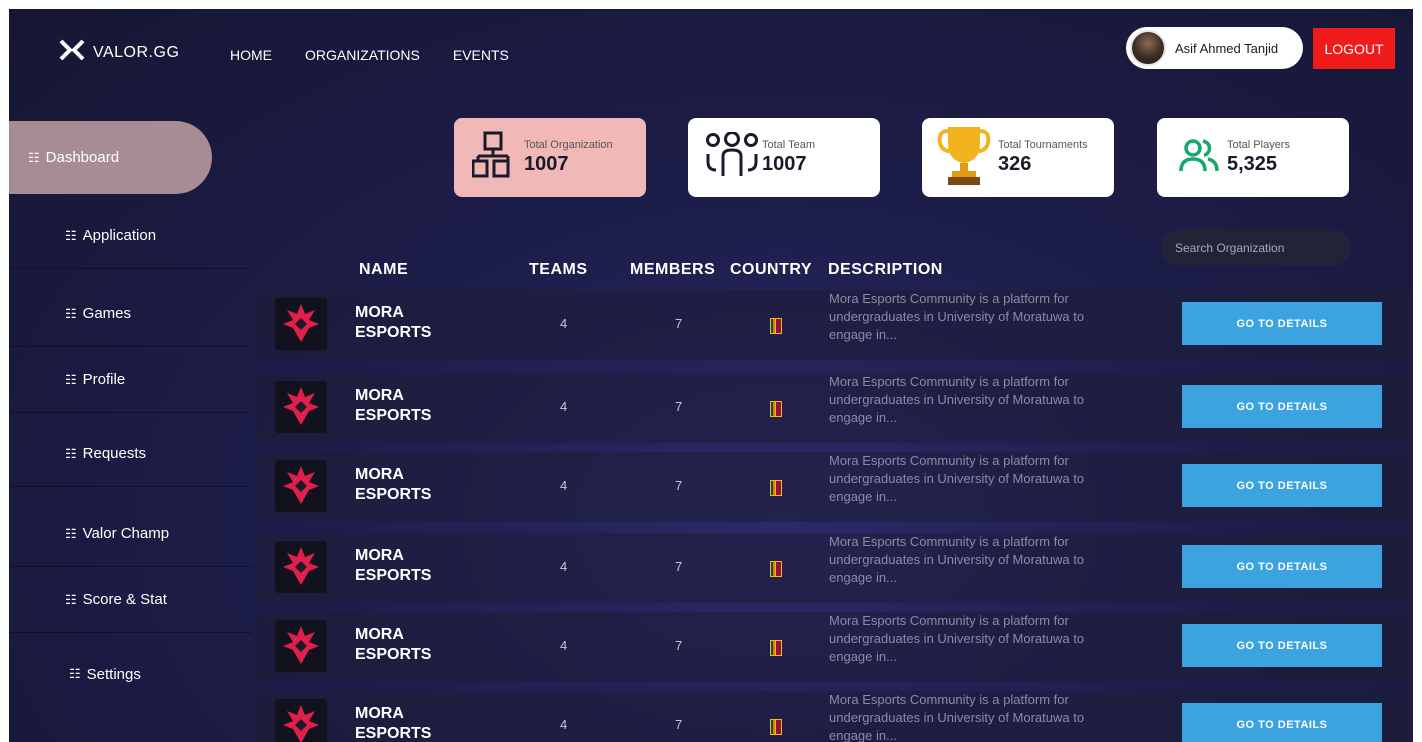 The image size is (1422, 742). I want to click on stat-value: 5,325, so click(1252, 164).